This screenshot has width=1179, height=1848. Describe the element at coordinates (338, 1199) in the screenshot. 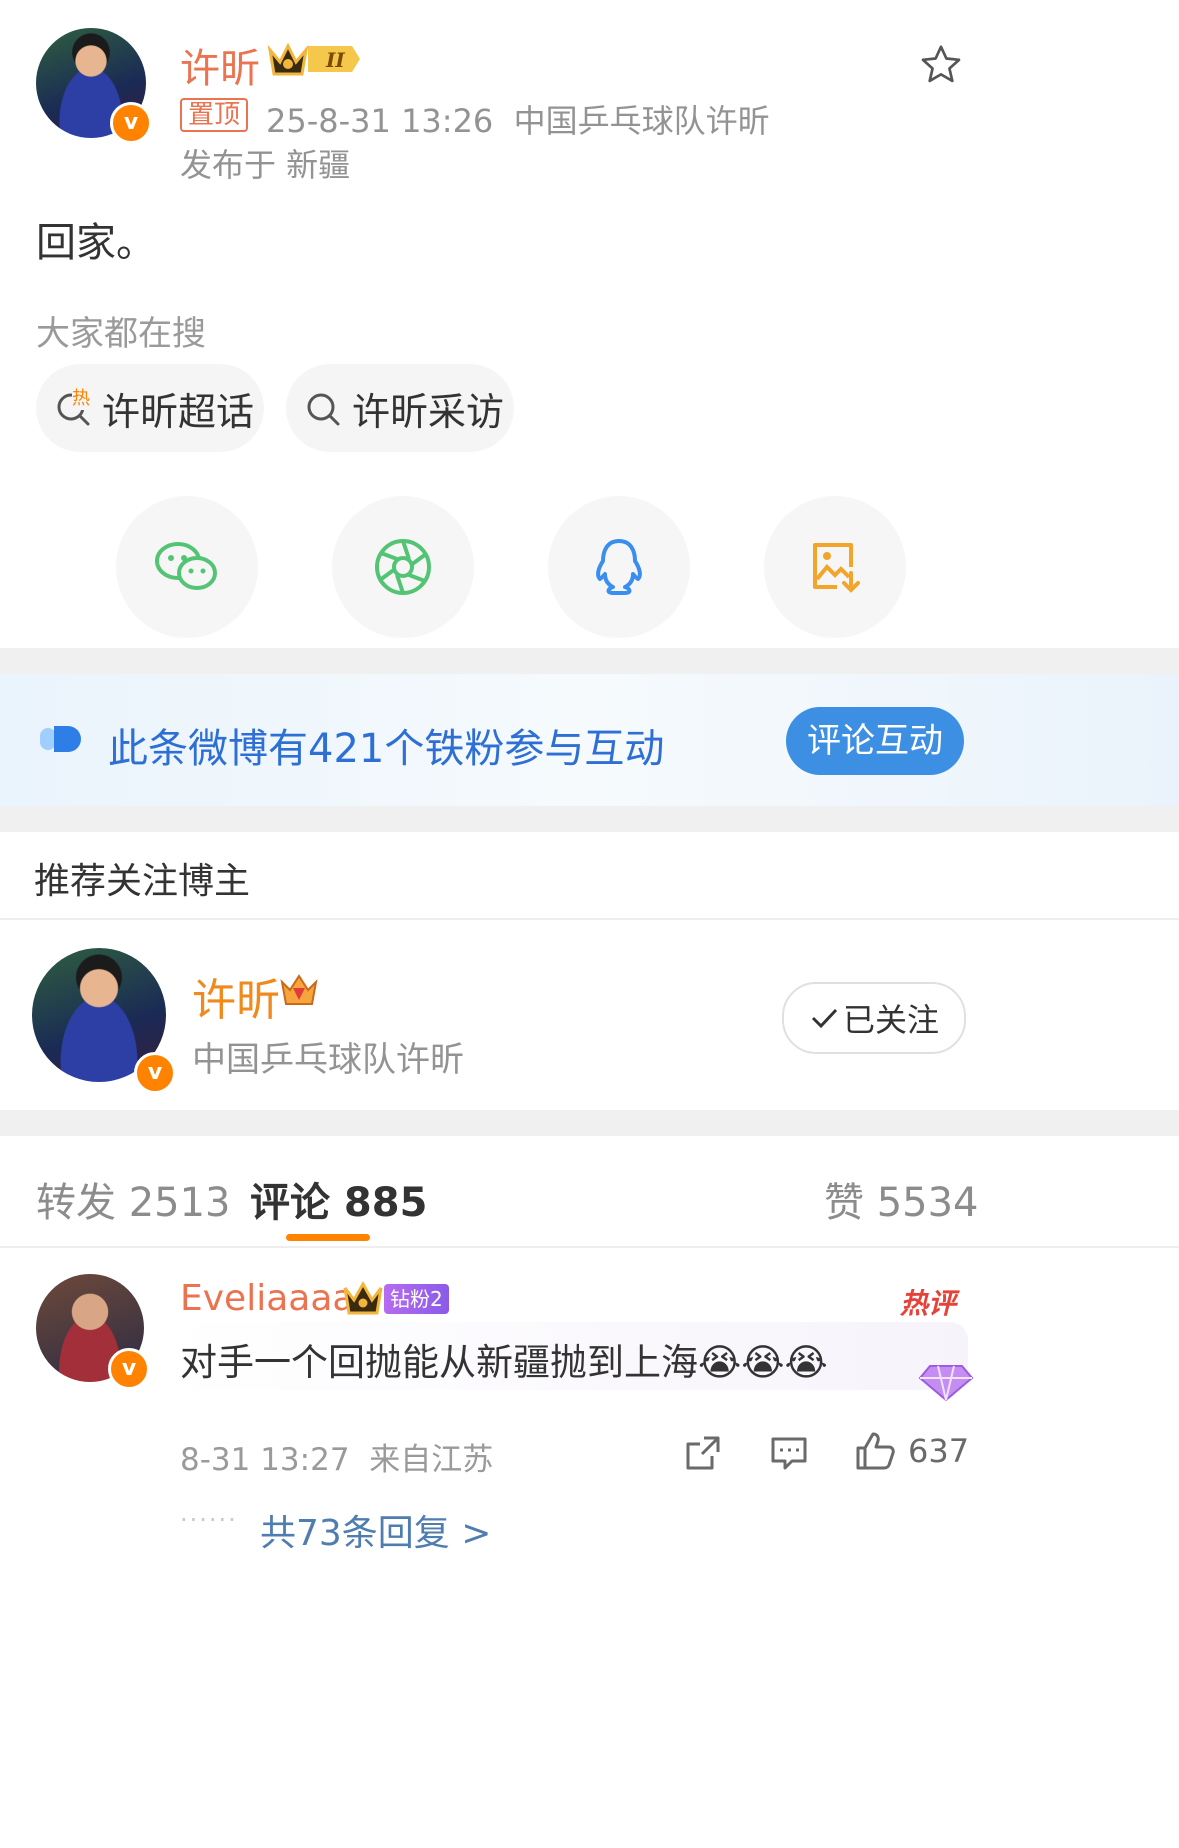

I see `tab-comment: 评论 885` at that location.